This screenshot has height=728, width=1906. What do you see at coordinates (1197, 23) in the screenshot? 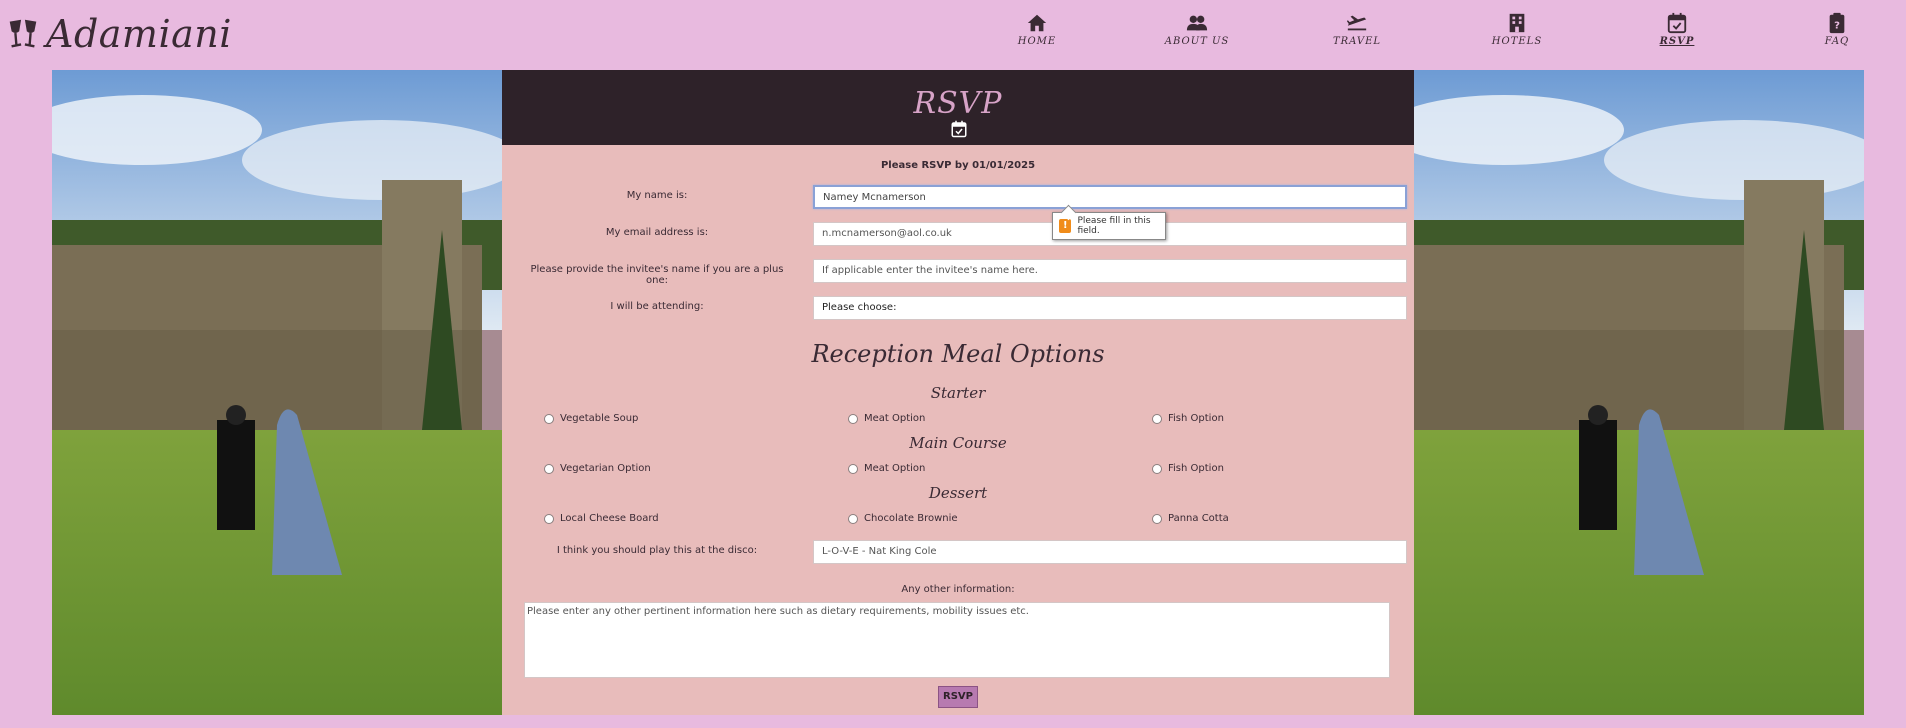
I see `users-icon` at bounding box center [1197, 23].